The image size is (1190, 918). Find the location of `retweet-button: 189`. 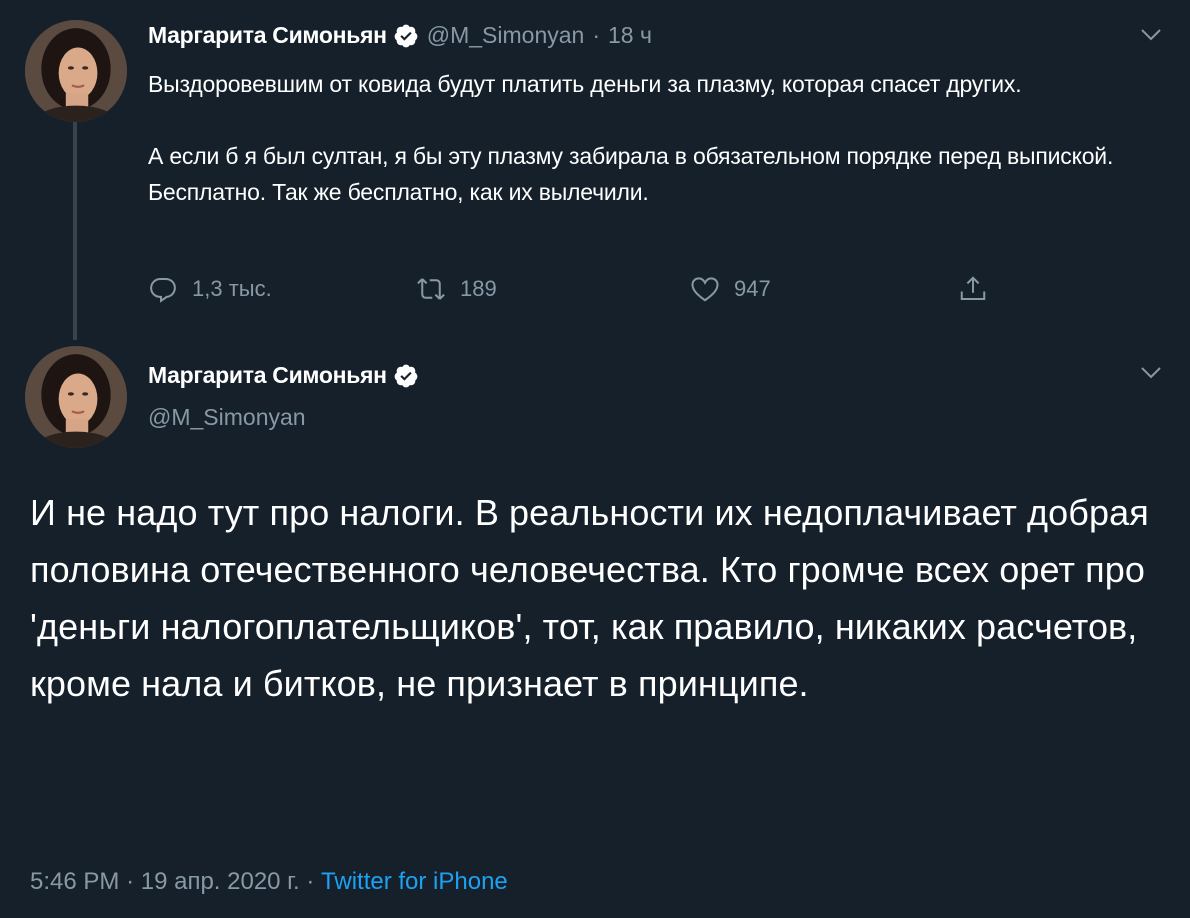

retweet-button: 189 is located at coordinates (456, 289).